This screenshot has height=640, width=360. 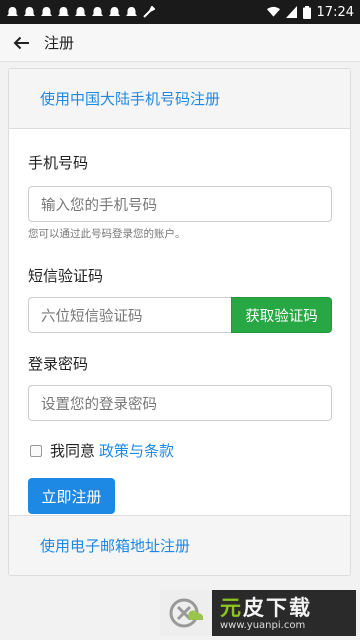 I want to click on status-time: 17:24, so click(x=335, y=12).